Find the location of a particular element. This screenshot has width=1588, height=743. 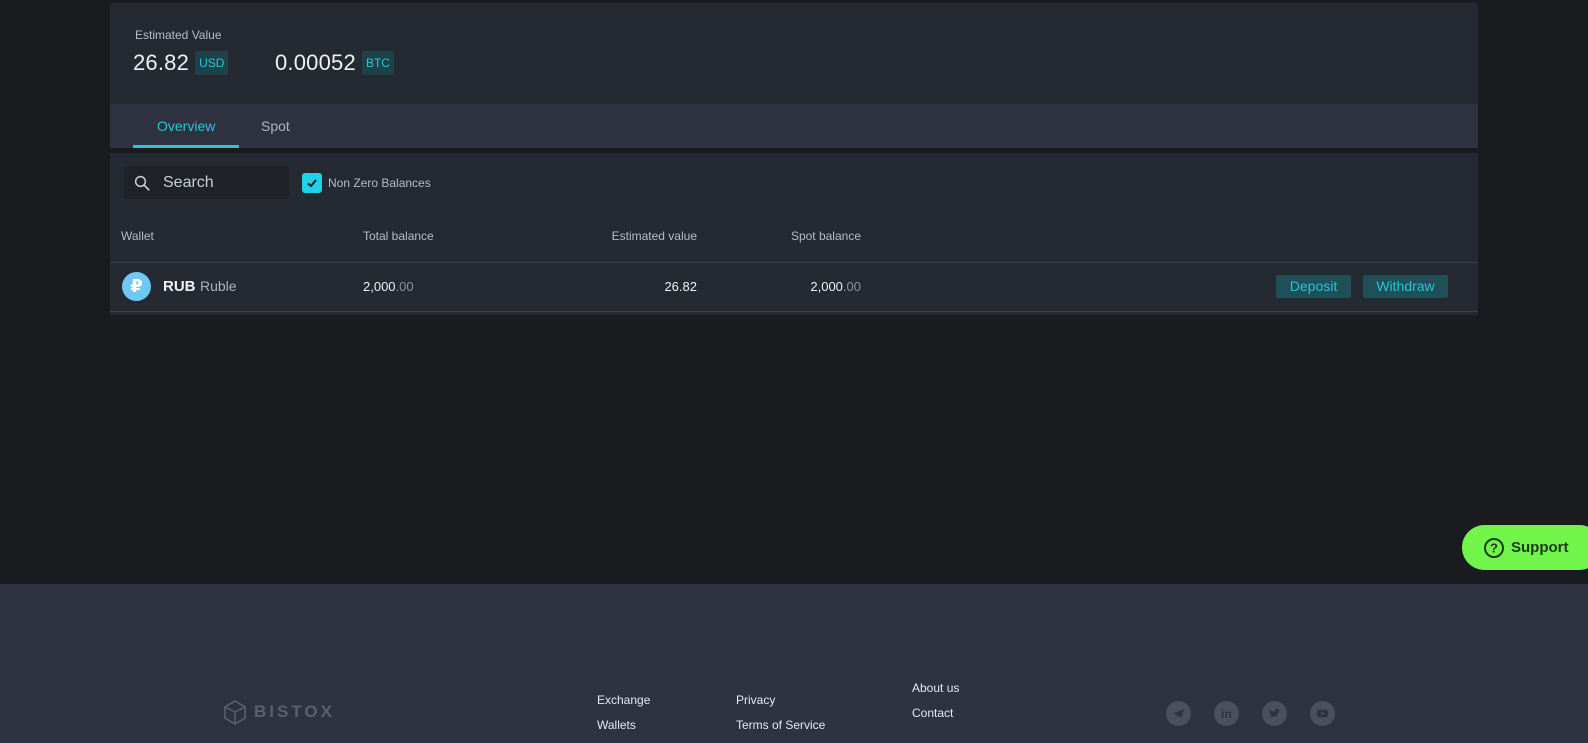

header-spot-balance: Spot balance is located at coordinates (825, 236).